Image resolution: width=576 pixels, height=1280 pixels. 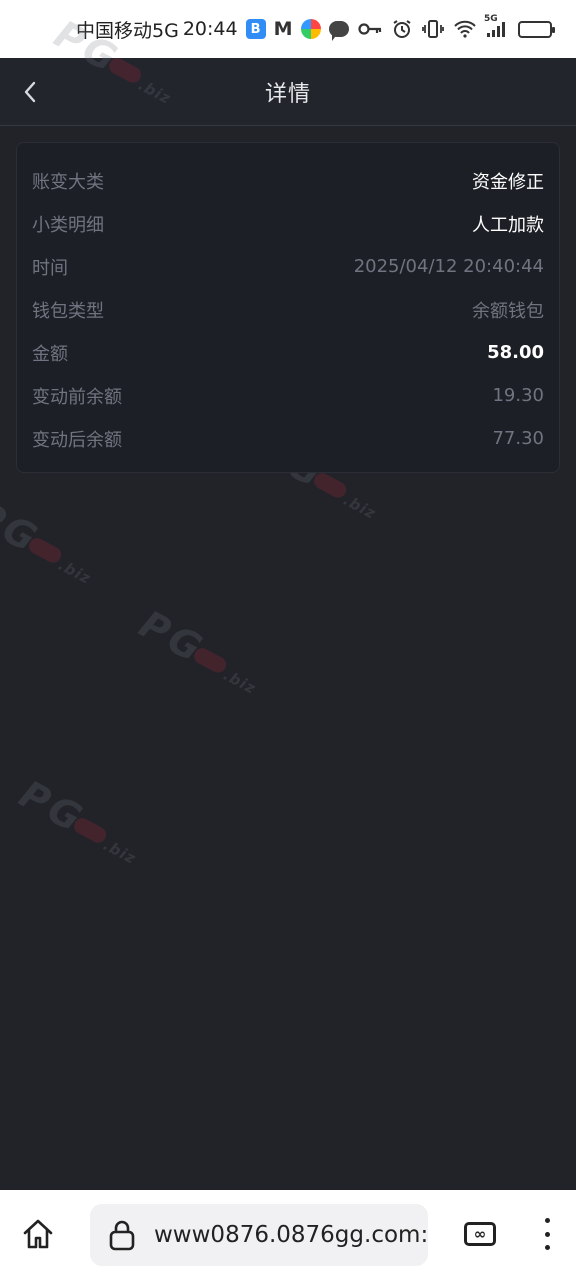 I want to click on more-menu-button, so click(x=547, y=1234).